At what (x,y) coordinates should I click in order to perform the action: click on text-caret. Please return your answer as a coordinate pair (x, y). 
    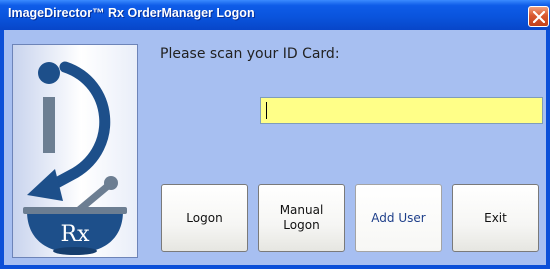
    Looking at the image, I should click on (266, 110).